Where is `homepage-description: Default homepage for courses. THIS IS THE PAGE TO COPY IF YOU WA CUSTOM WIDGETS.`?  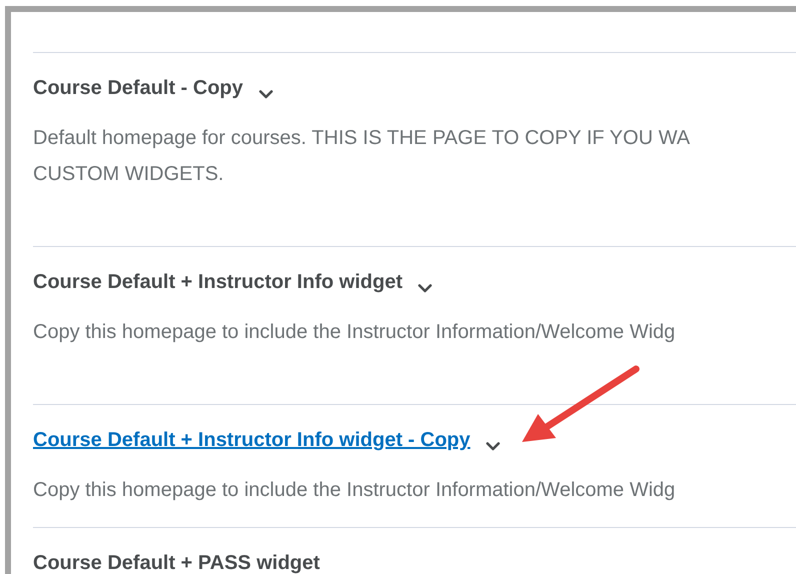
homepage-description: Default homepage for courses. THIS IS THE PAGE TO COPY IF YOU WA CUSTOM WIDGETS. is located at coordinates (362, 156).